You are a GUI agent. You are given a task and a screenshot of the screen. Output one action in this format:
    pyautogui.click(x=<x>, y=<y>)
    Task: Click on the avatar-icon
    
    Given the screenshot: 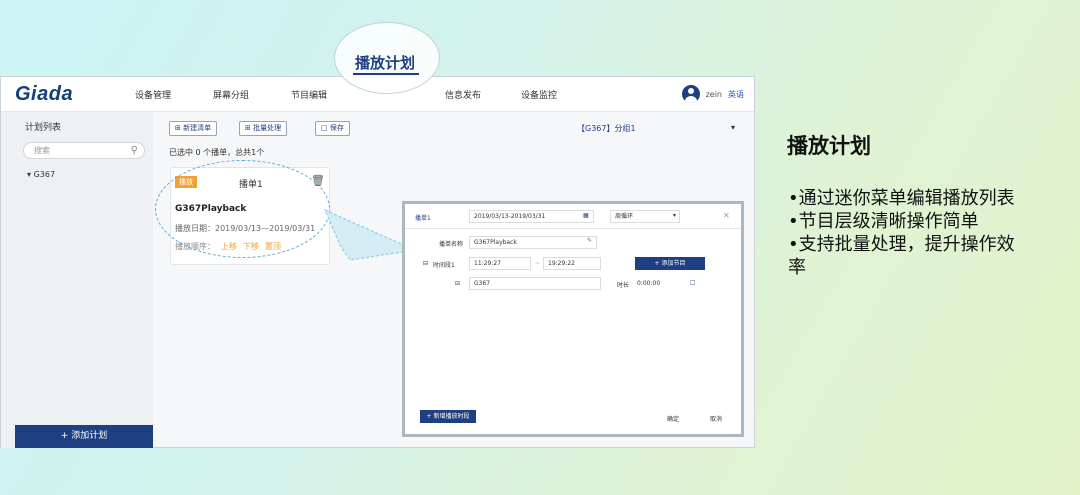 What is the action you would take?
    pyautogui.click(x=690, y=94)
    